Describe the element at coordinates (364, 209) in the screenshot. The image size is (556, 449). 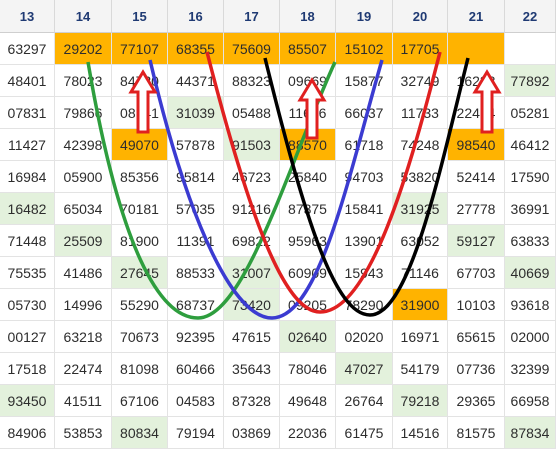
I see `number-cell: 15841` at that location.